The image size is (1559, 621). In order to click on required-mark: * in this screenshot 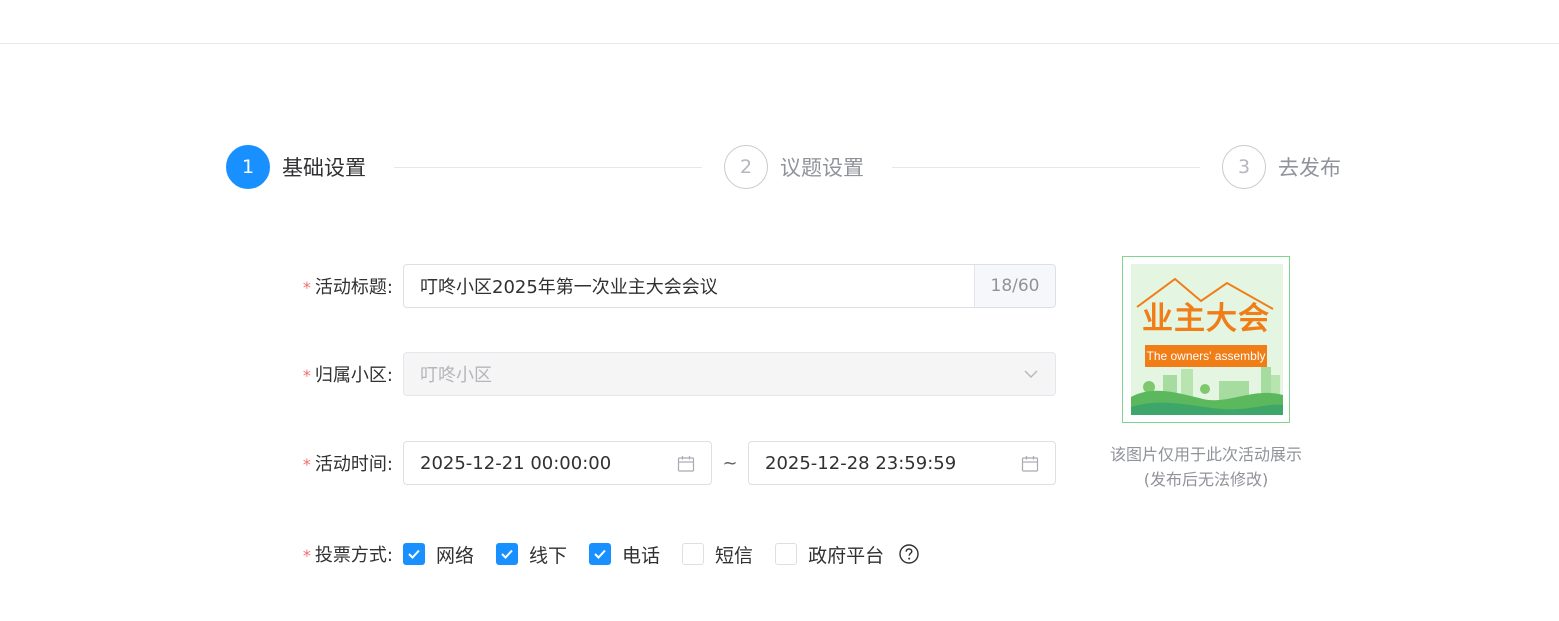, I will do `click(306, 287)`.